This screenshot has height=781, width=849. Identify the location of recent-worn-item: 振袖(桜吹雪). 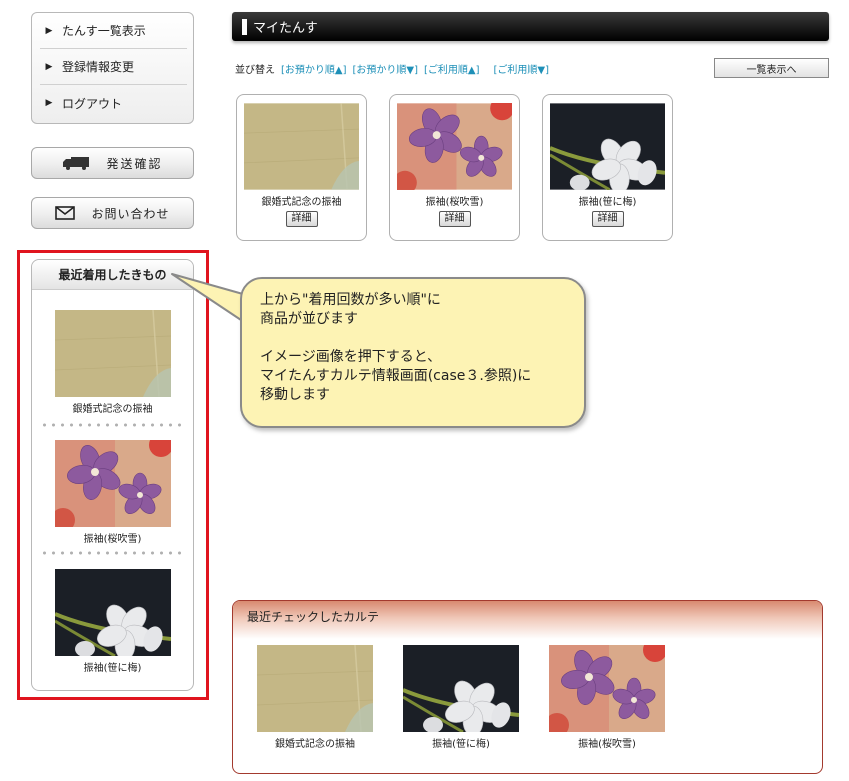
(112, 492).